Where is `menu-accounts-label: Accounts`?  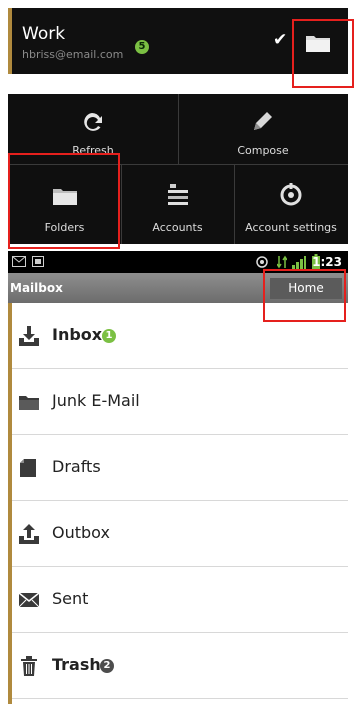 menu-accounts-label: Accounts is located at coordinates (177, 227).